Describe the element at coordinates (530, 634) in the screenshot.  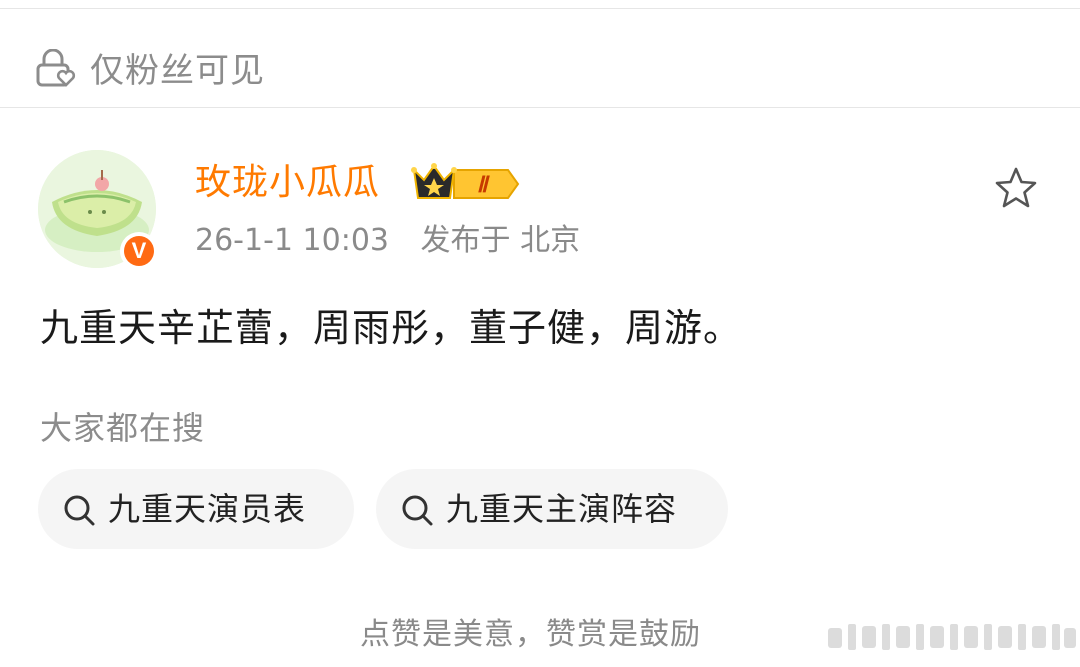
I see `reward-note: 点赞是美意，赞赏是鼓励` at that location.